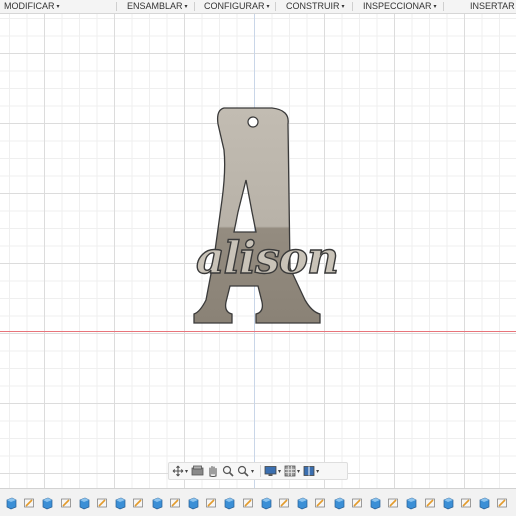 This screenshot has height=516, width=516. I want to click on navigation-bar: ▾ ▾ ▾ ▾ ▾, so click(258, 471).